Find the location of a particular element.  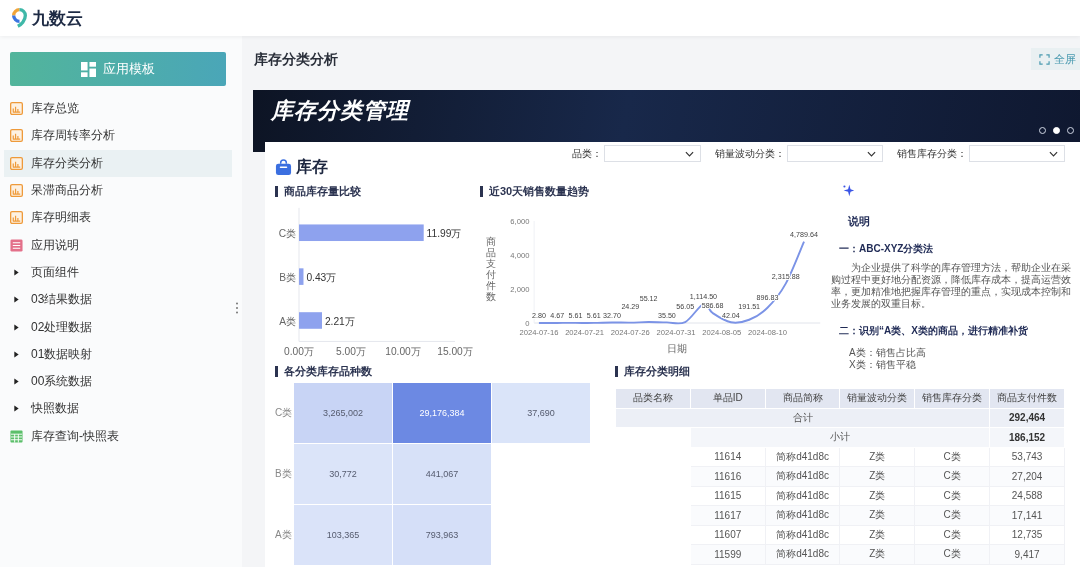

chart-title: 各分类库存品种数 is located at coordinates (323, 371).